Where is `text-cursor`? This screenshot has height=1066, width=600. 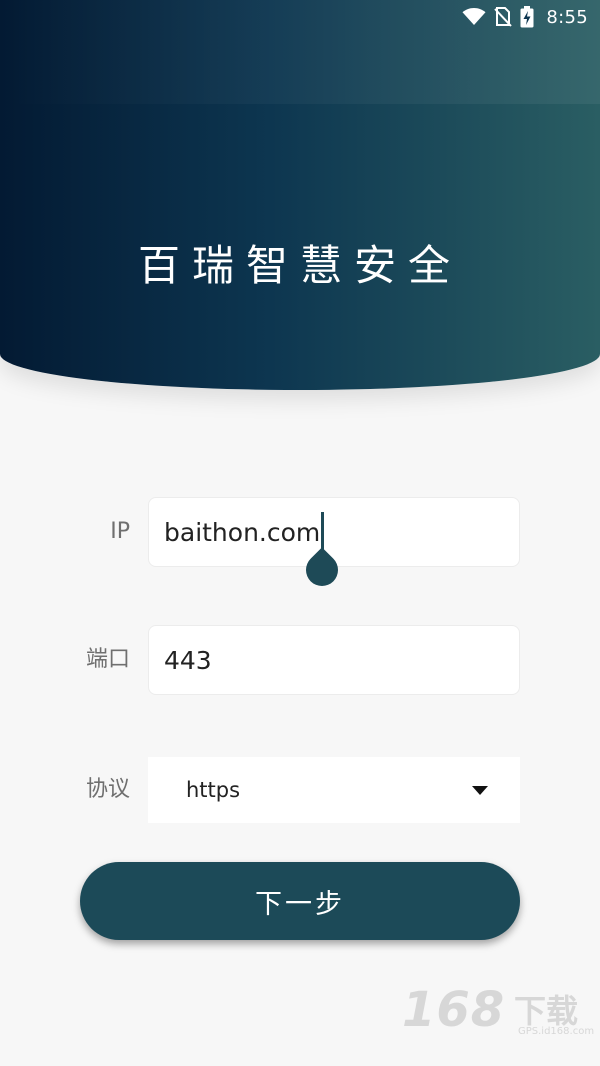
text-cursor is located at coordinates (322, 552).